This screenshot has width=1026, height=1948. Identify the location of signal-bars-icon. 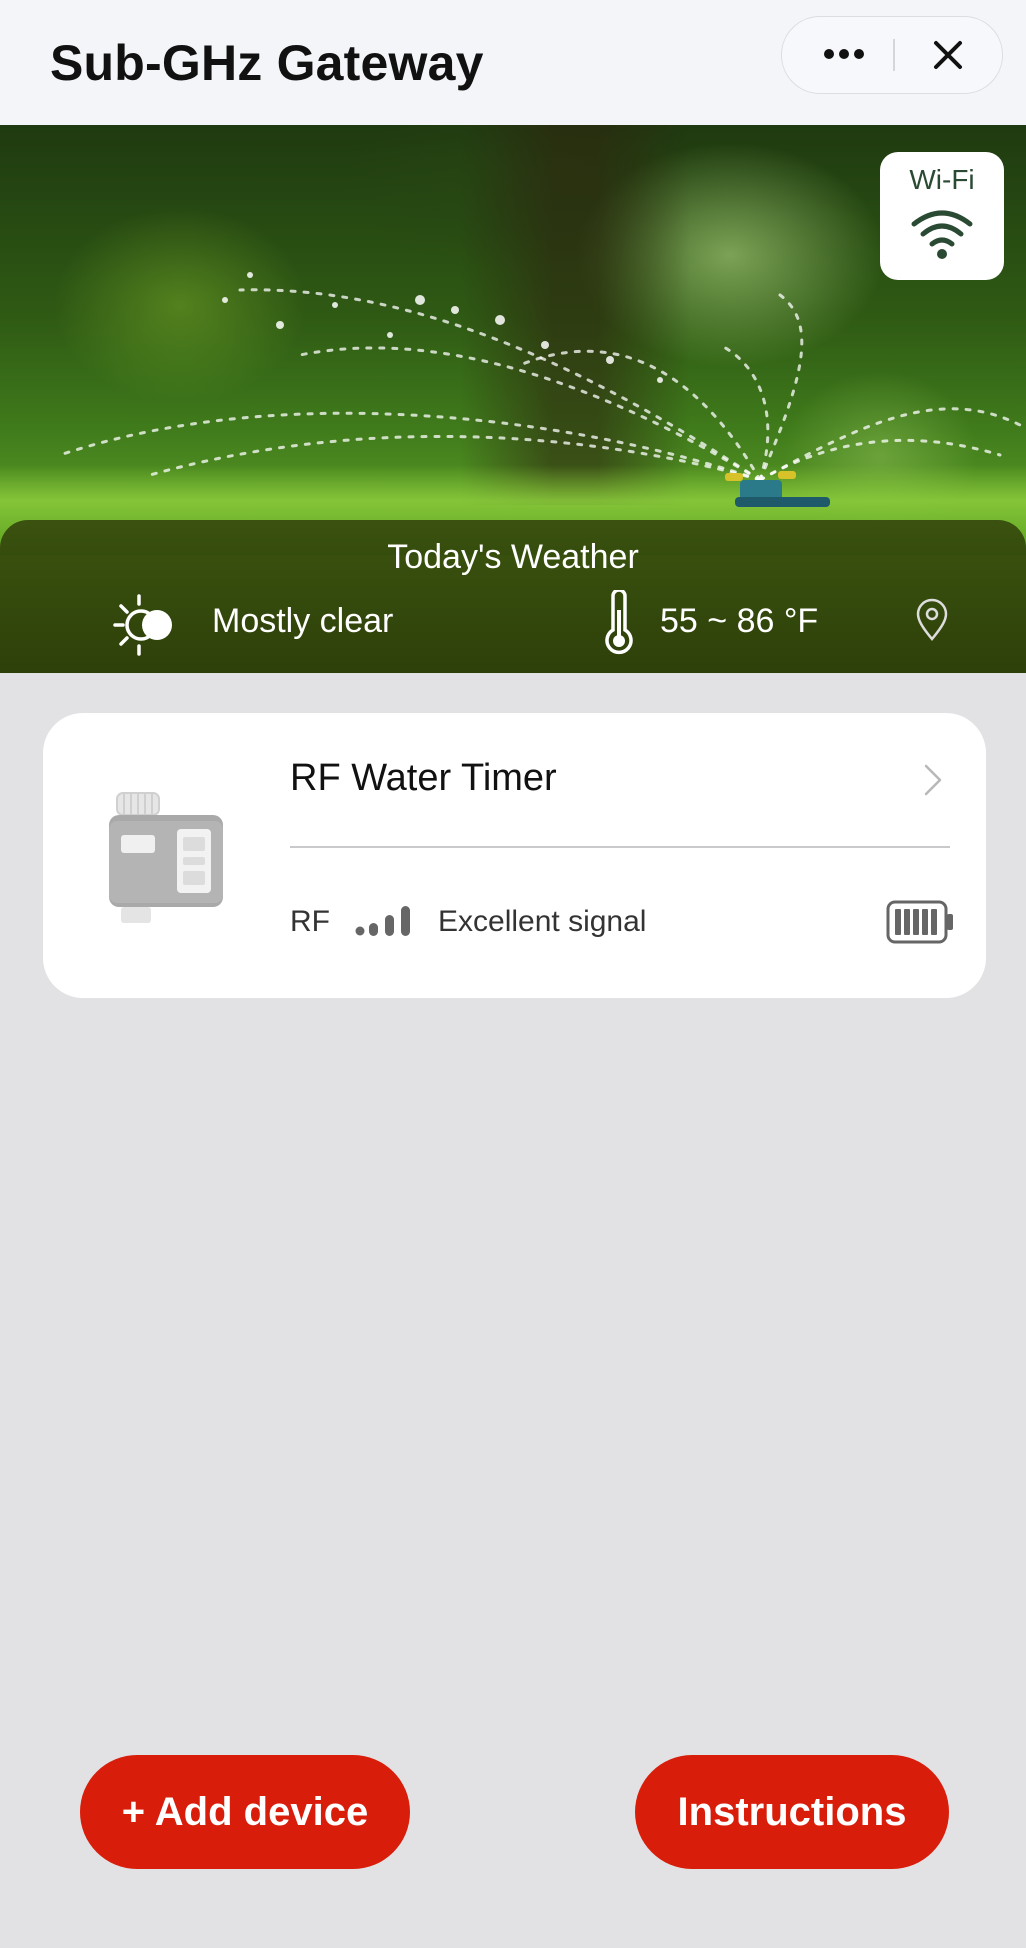
(382, 921).